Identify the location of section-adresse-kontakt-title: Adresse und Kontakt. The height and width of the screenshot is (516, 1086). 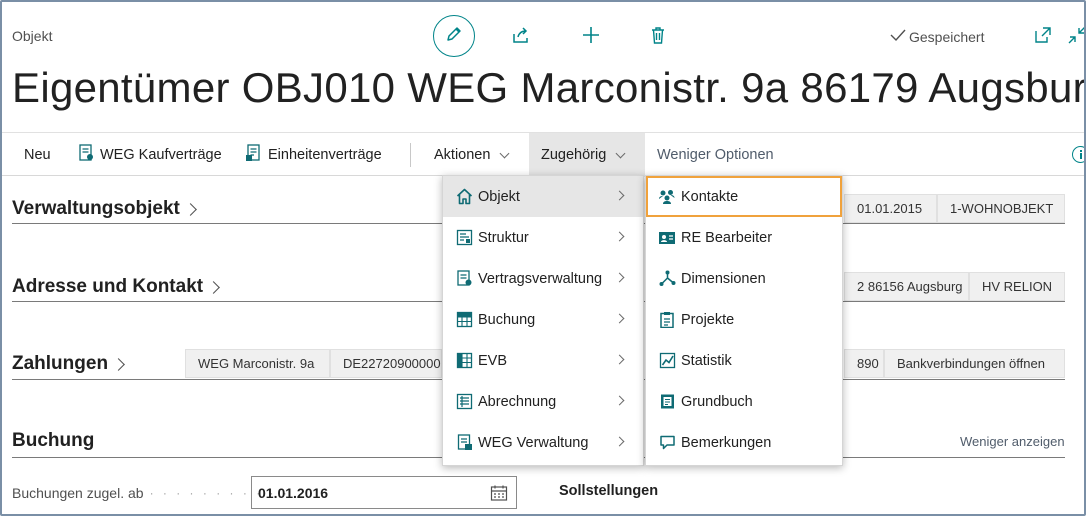
(108, 286).